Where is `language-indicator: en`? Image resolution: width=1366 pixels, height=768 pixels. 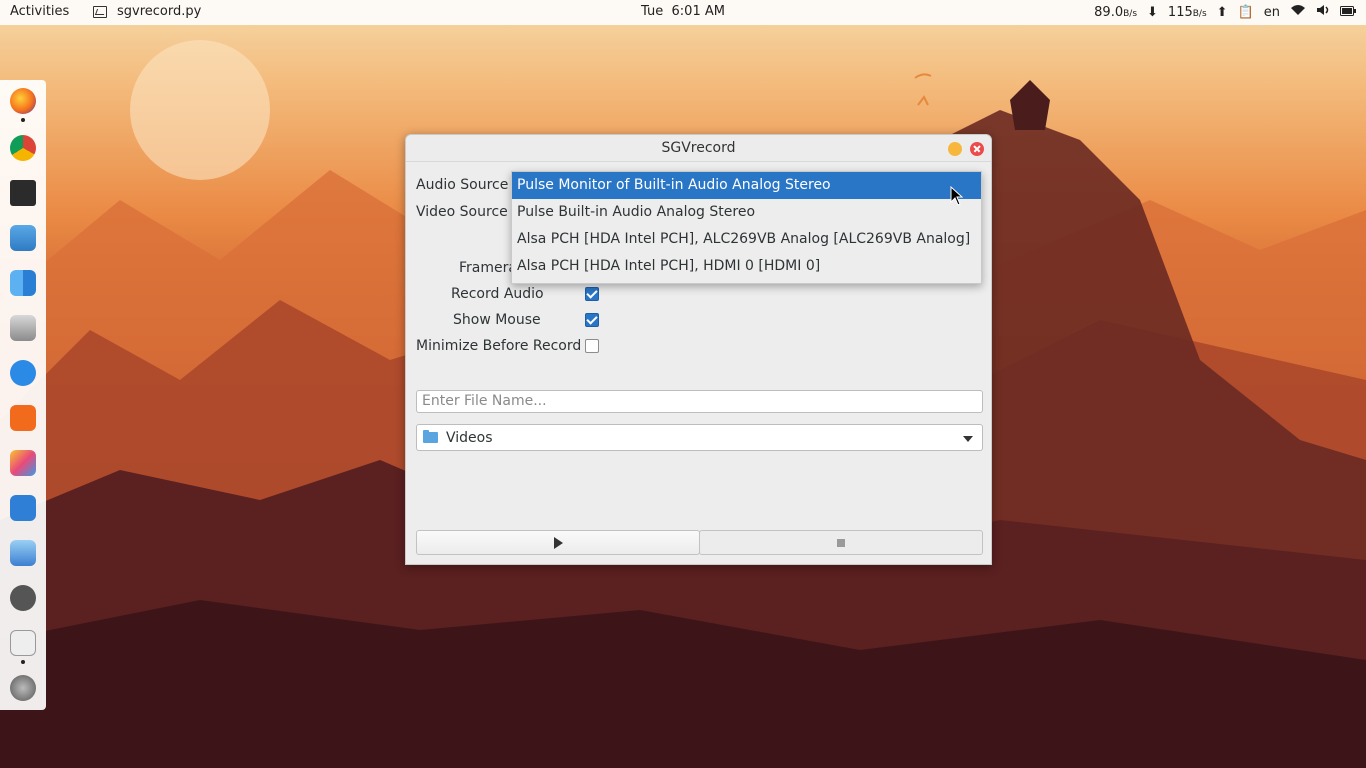
language-indicator: en is located at coordinates (1272, 12).